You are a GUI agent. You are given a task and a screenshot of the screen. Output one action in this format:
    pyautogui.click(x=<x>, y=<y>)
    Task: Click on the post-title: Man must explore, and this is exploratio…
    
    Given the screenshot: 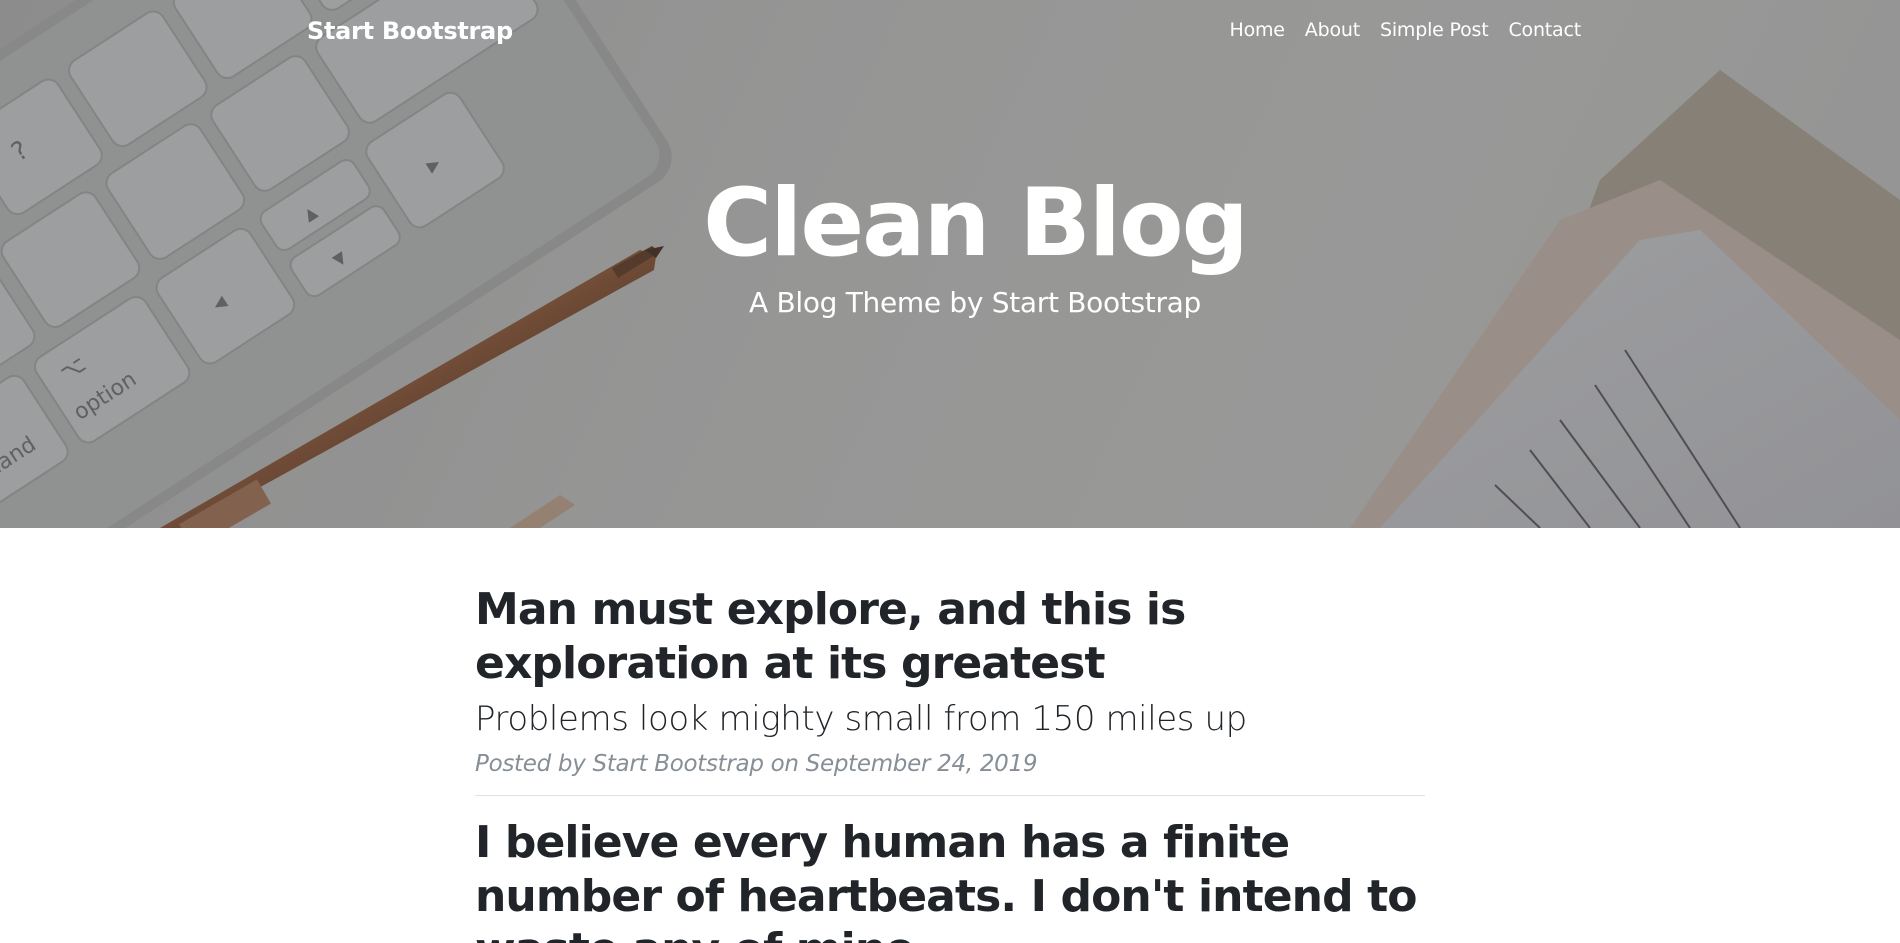 What is the action you would take?
    pyautogui.click(x=830, y=636)
    